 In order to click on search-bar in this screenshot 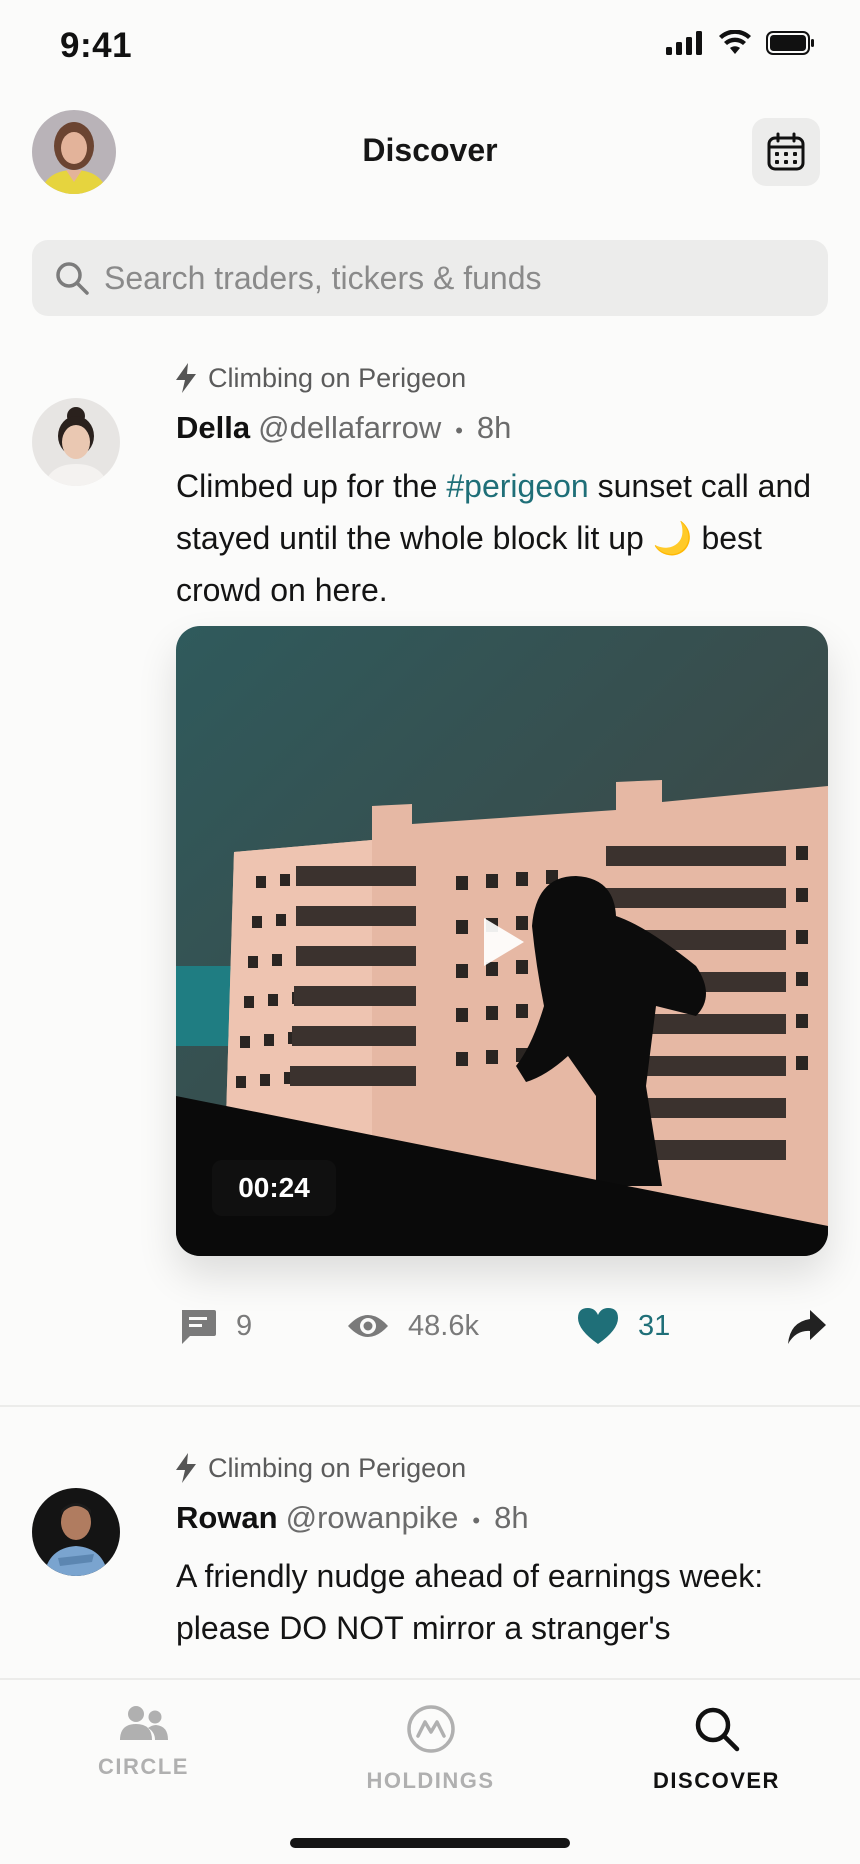, I will do `click(430, 278)`.